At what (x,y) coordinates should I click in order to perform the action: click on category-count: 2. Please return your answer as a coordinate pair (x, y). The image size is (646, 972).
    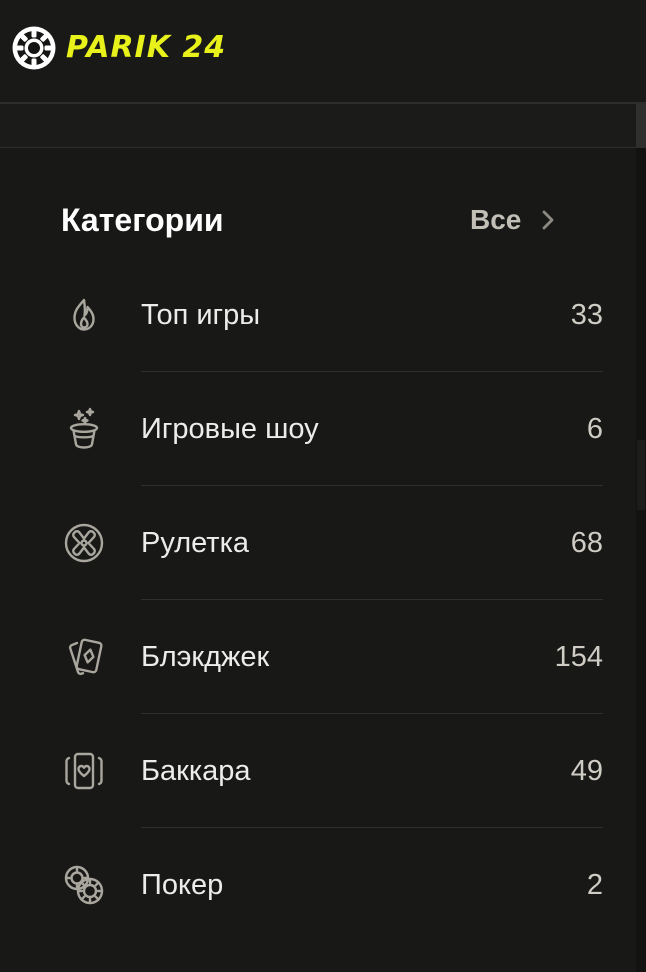
    Looking at the image, I should click on (594, 885).